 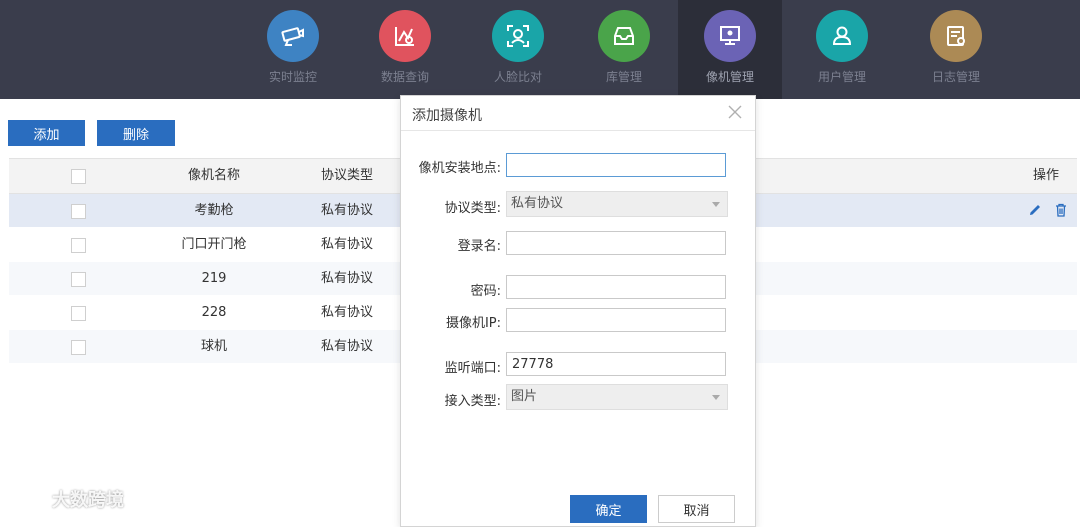 I want to click on nav-item-user-manage: 用户管理, so click(x=842, y=49).